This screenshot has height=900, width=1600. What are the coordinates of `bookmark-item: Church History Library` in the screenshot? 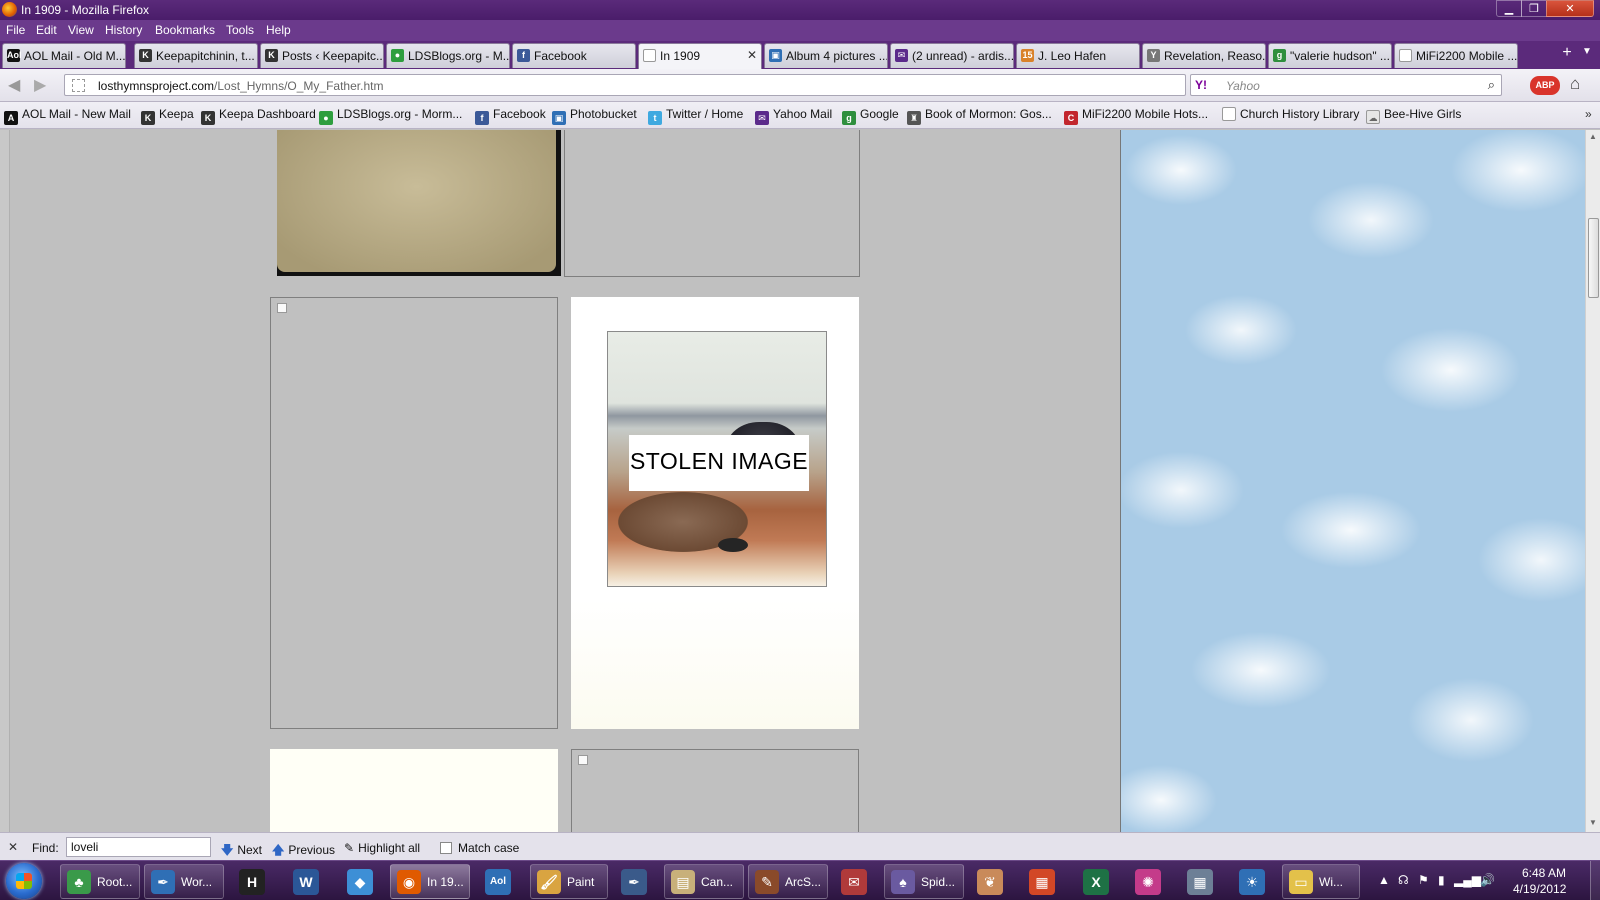 It's located at (1290, 114).